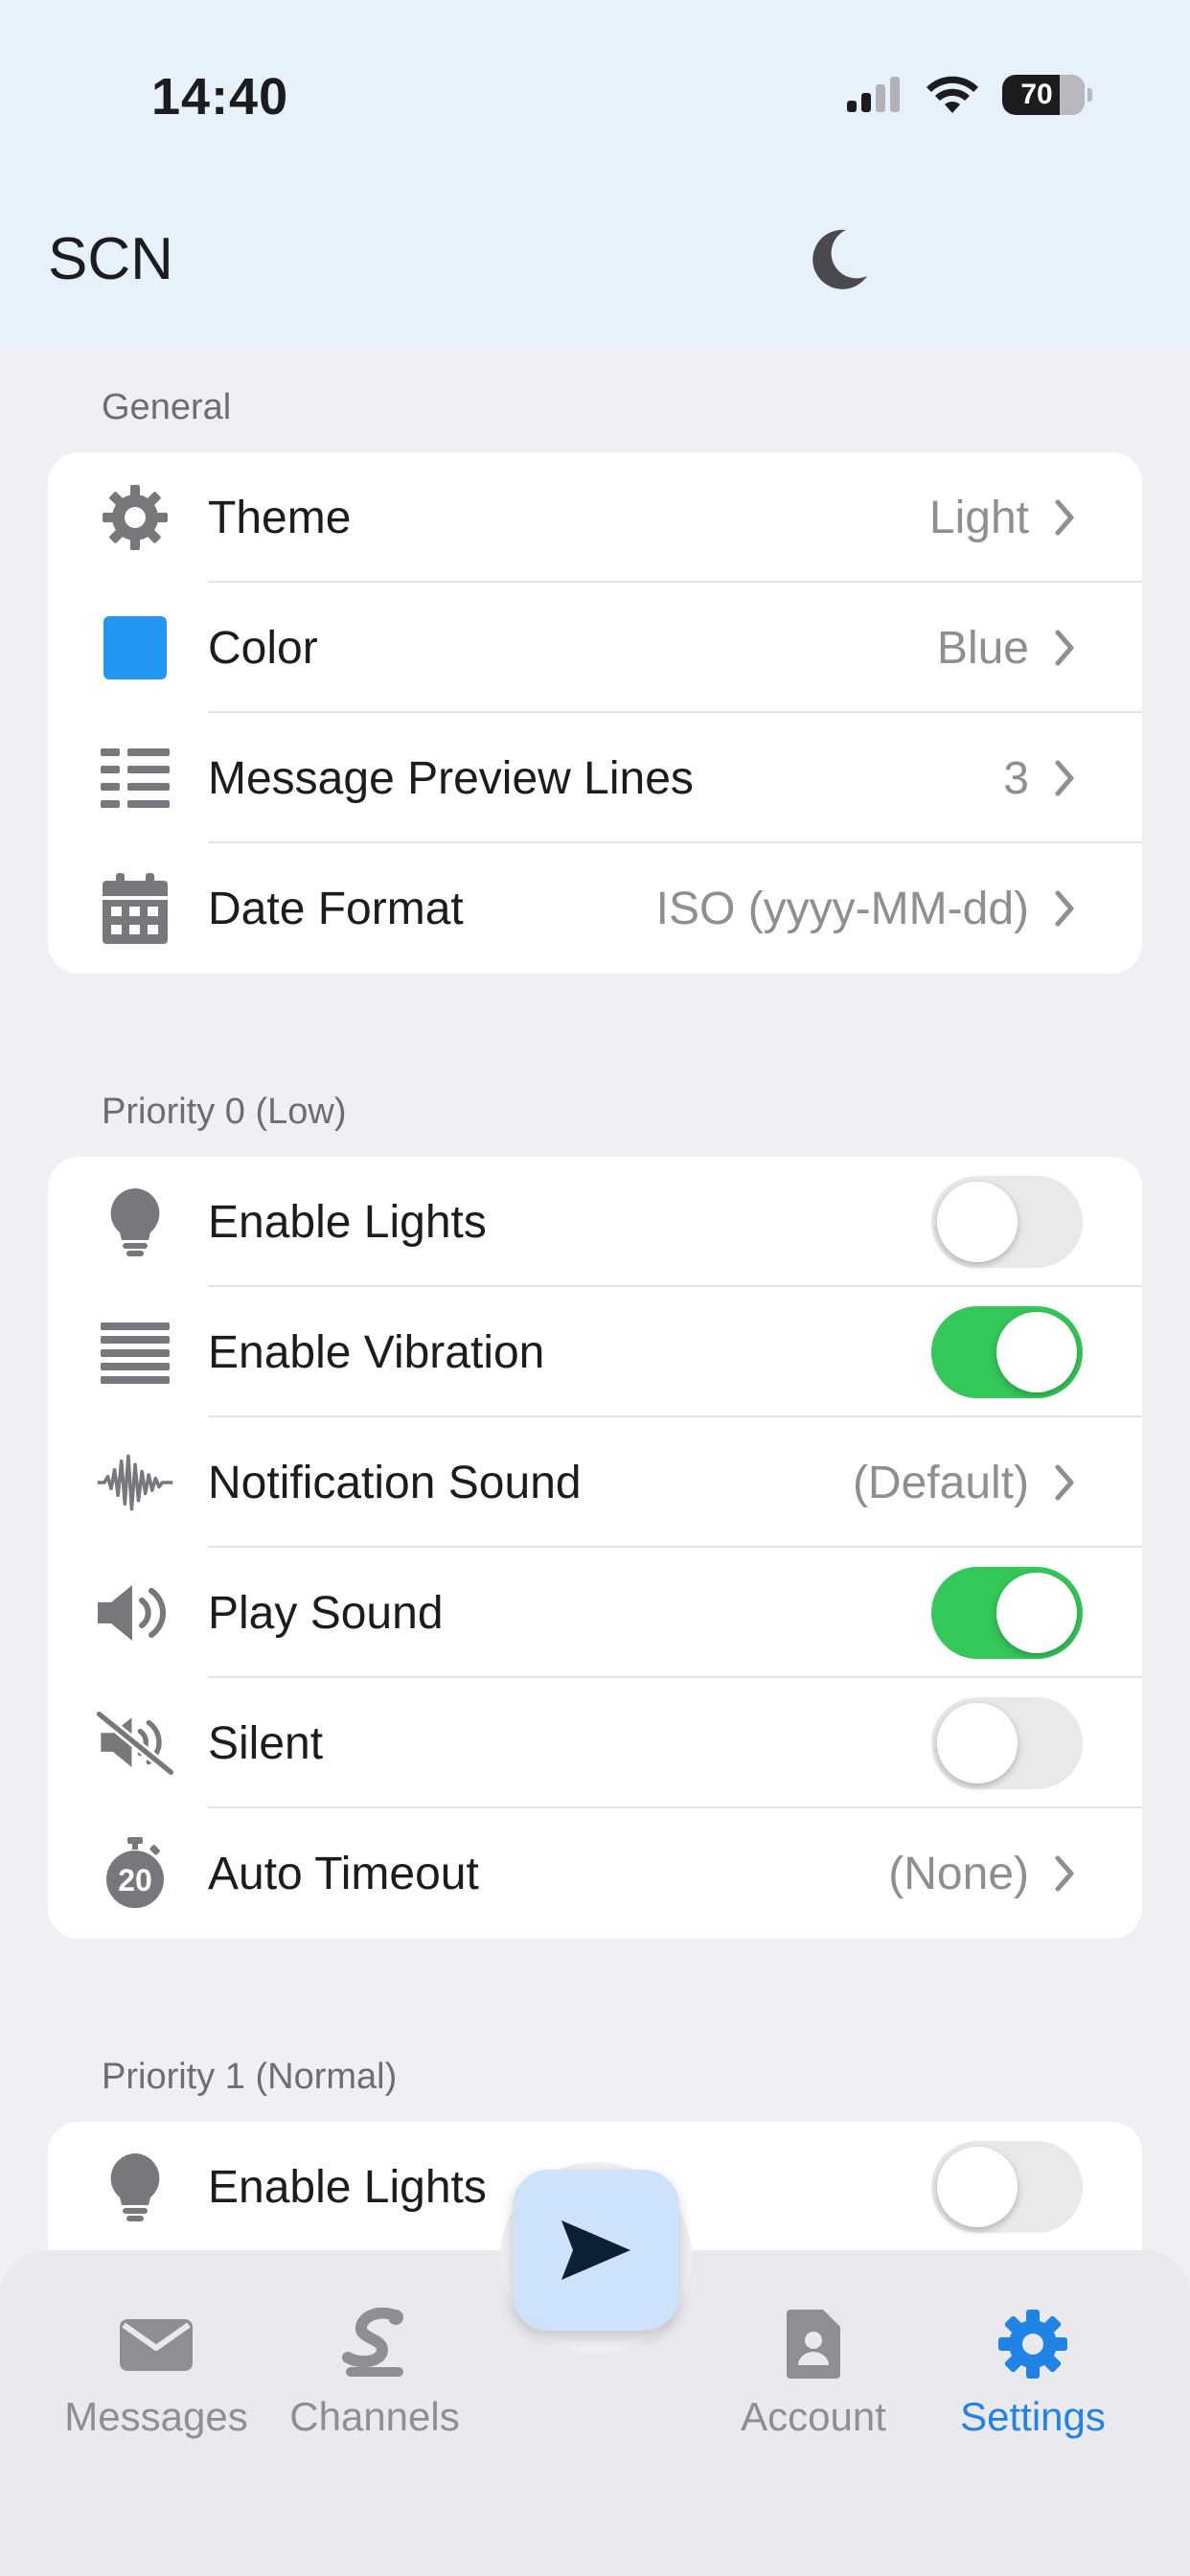  I want to click on auto-timeout-value: (None), so click(959, 1874).